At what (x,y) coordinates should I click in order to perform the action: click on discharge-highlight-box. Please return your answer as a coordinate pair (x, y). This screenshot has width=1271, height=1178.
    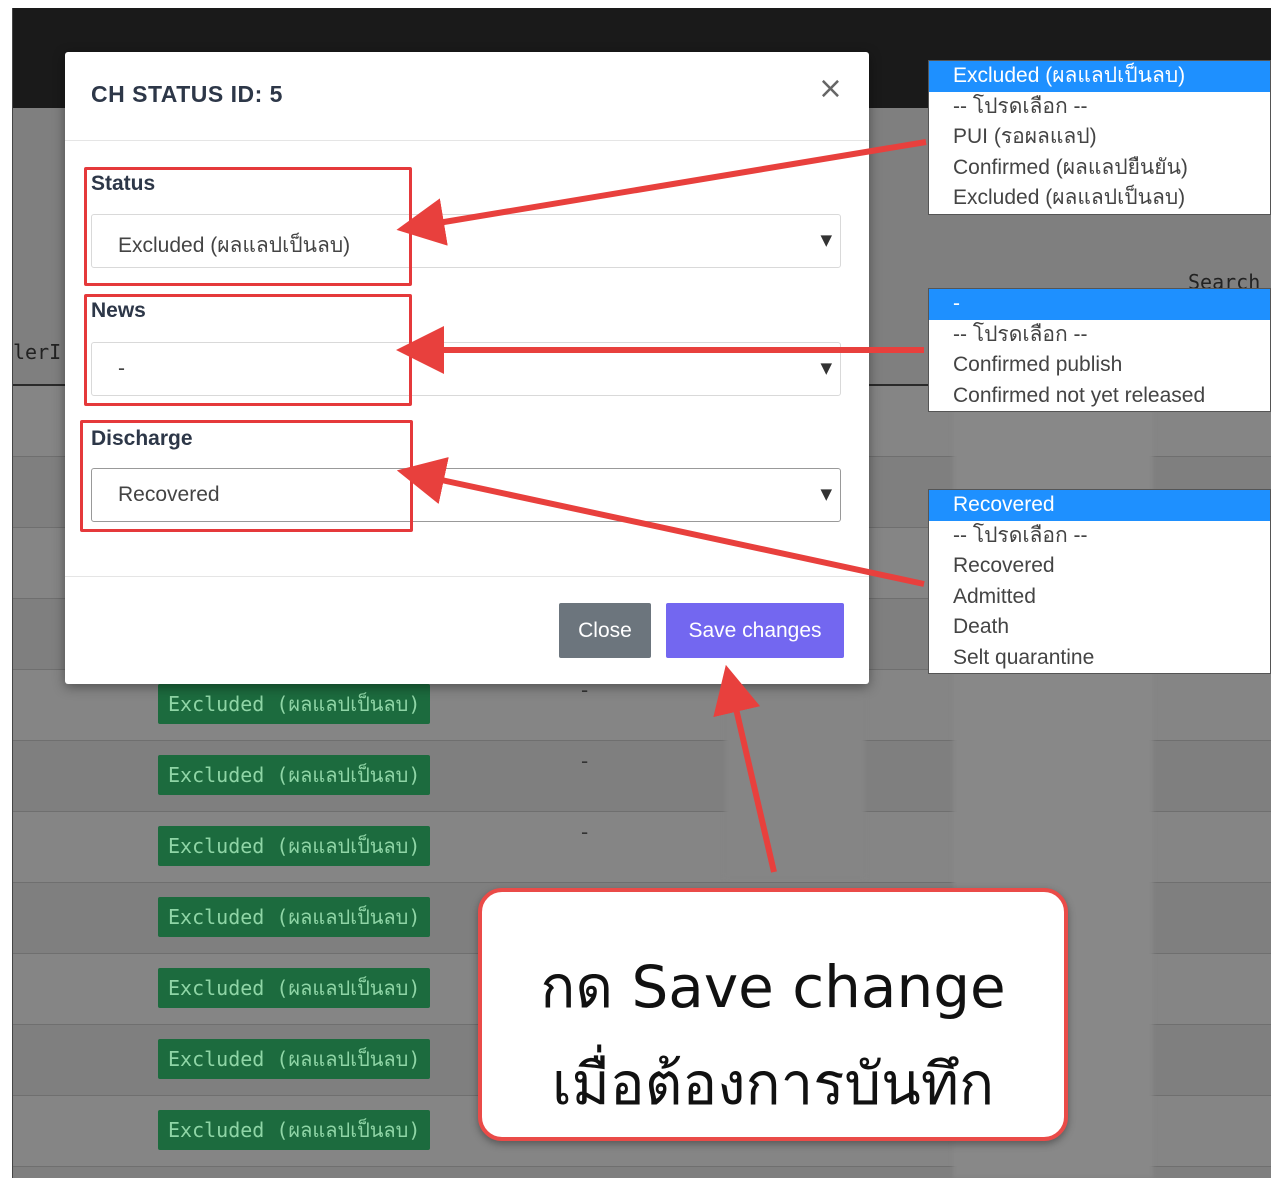
    Looking at the image, I should click on (246, 476).